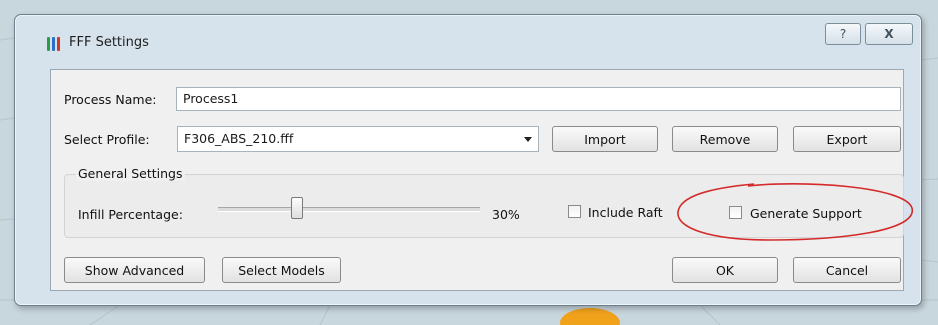 This screenshot has width=938, height=325. I want to click on close-button: X, so click(889, 34).